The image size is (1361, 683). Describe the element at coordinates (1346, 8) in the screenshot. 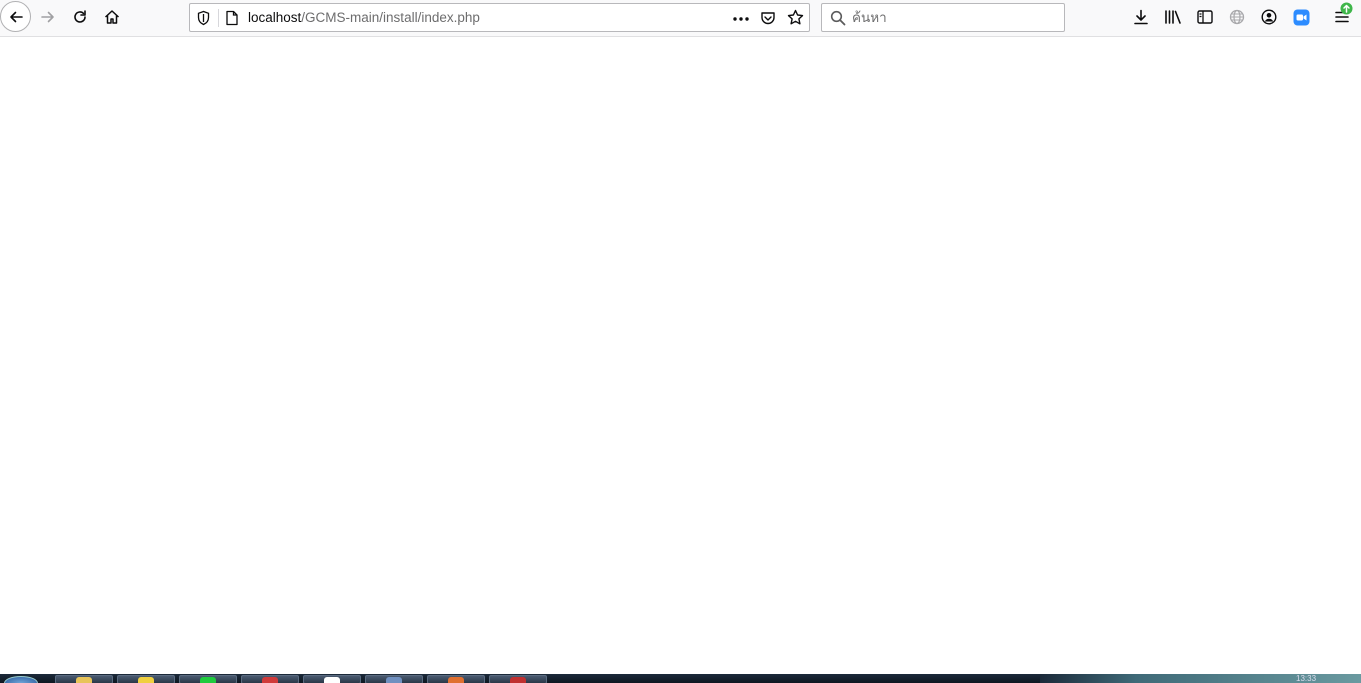

I see `update-badge-icon` at that location.